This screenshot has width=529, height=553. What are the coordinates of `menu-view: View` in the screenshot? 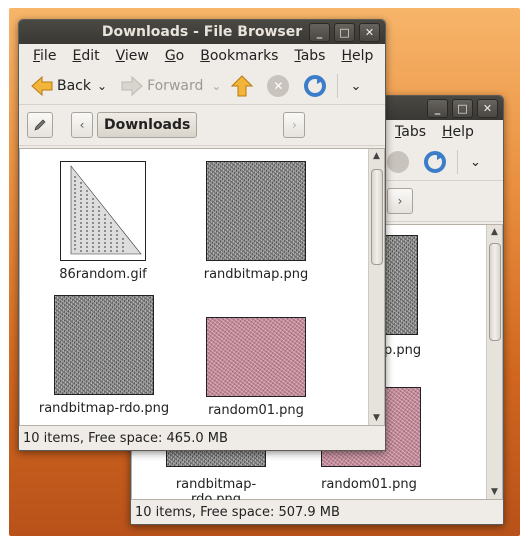 It's located at (132, 56).